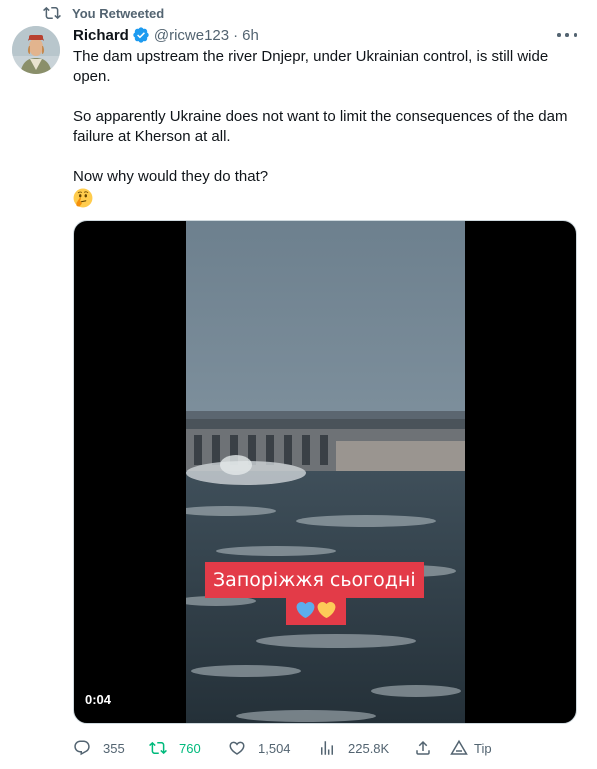 The height and width of the screenshot is (769, 597). What do you see at coordinates (101, 35) in the screenshot?
I see `author-name: Richard` at bounding box center [101, 35].